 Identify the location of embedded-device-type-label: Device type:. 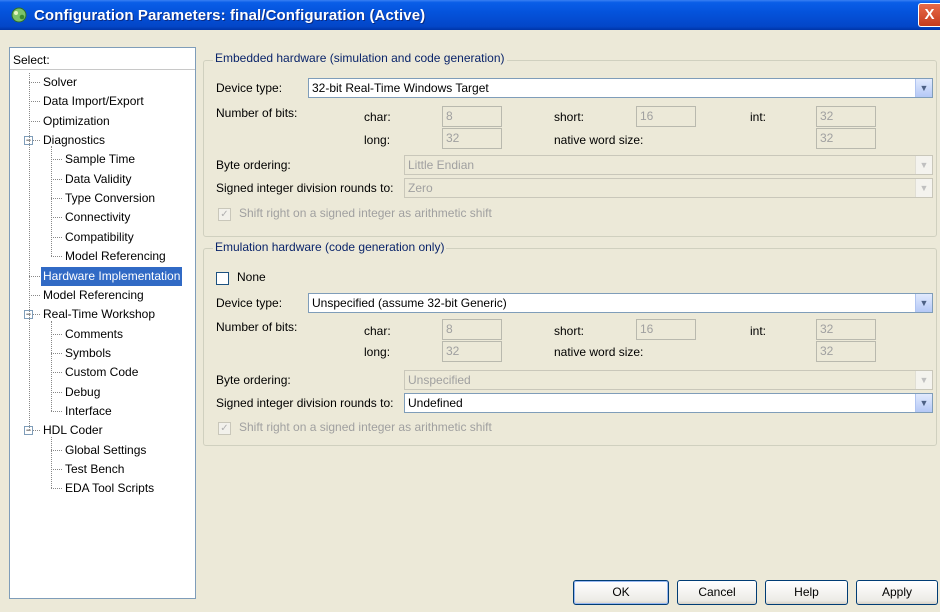
(249, 88).